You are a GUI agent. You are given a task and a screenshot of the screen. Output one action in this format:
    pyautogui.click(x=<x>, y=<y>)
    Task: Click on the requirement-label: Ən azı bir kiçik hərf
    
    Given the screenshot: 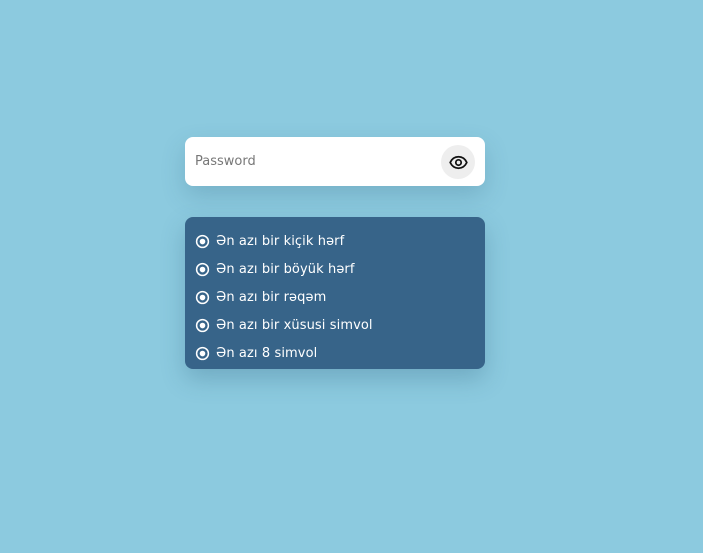 What is the action you would take?
    pyautogui.click(x=280, y=241)
    